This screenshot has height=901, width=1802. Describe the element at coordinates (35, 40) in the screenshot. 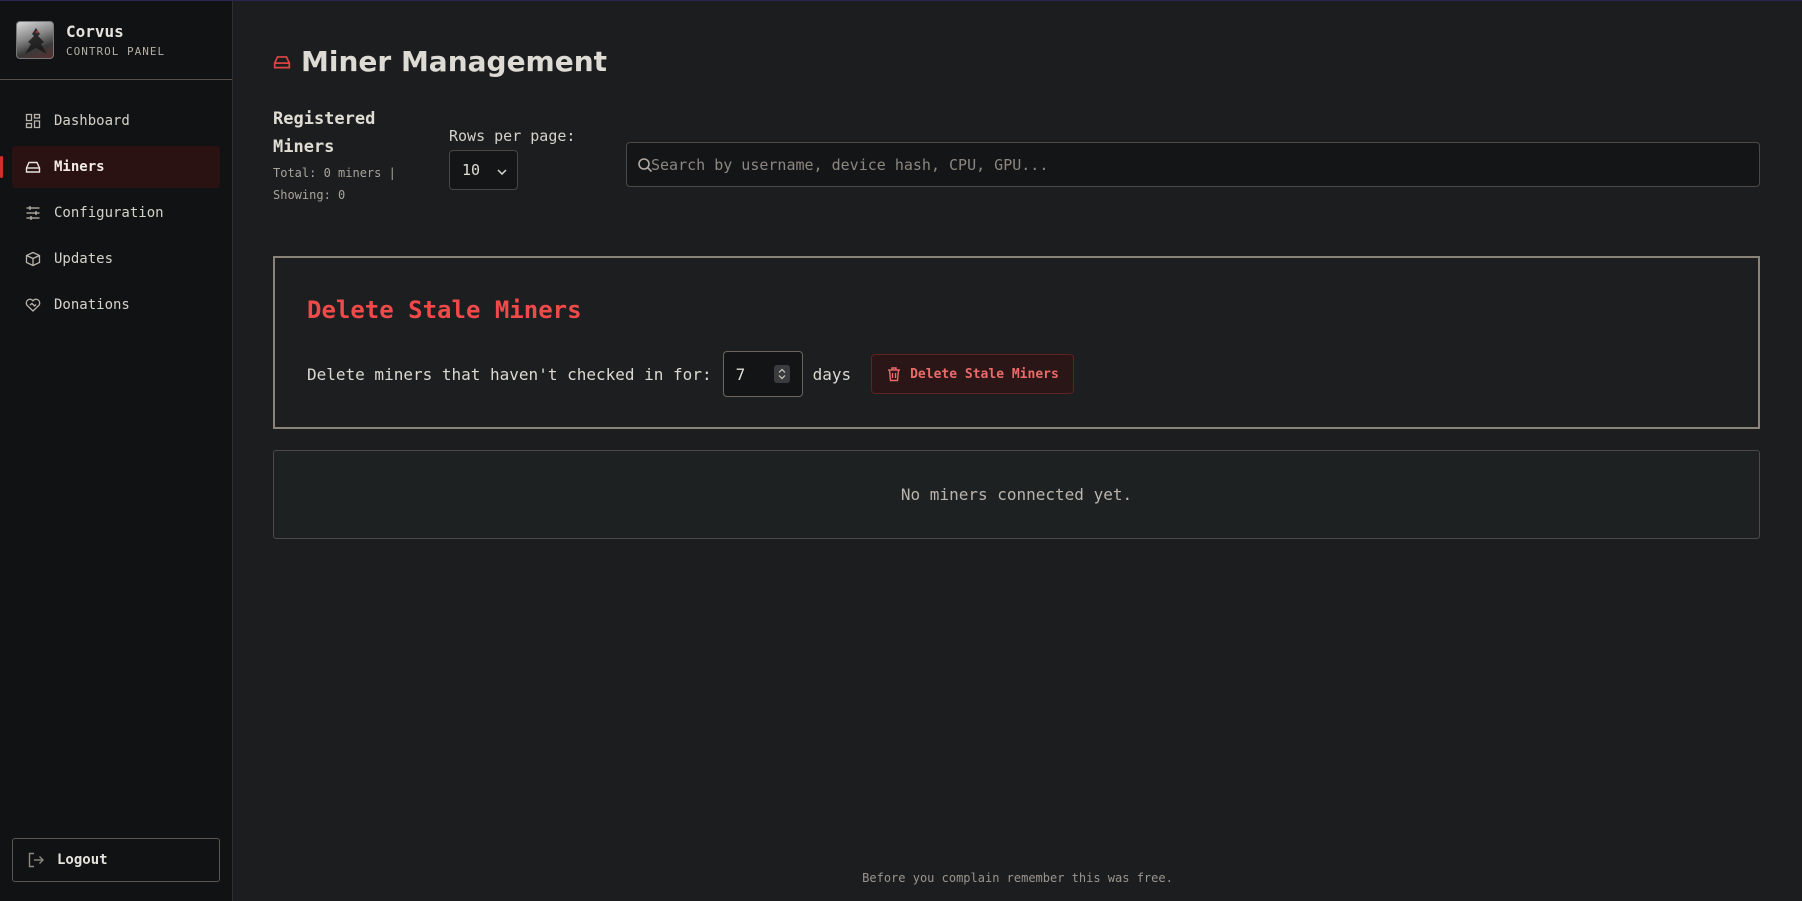

I see `brand-logo` at that location.